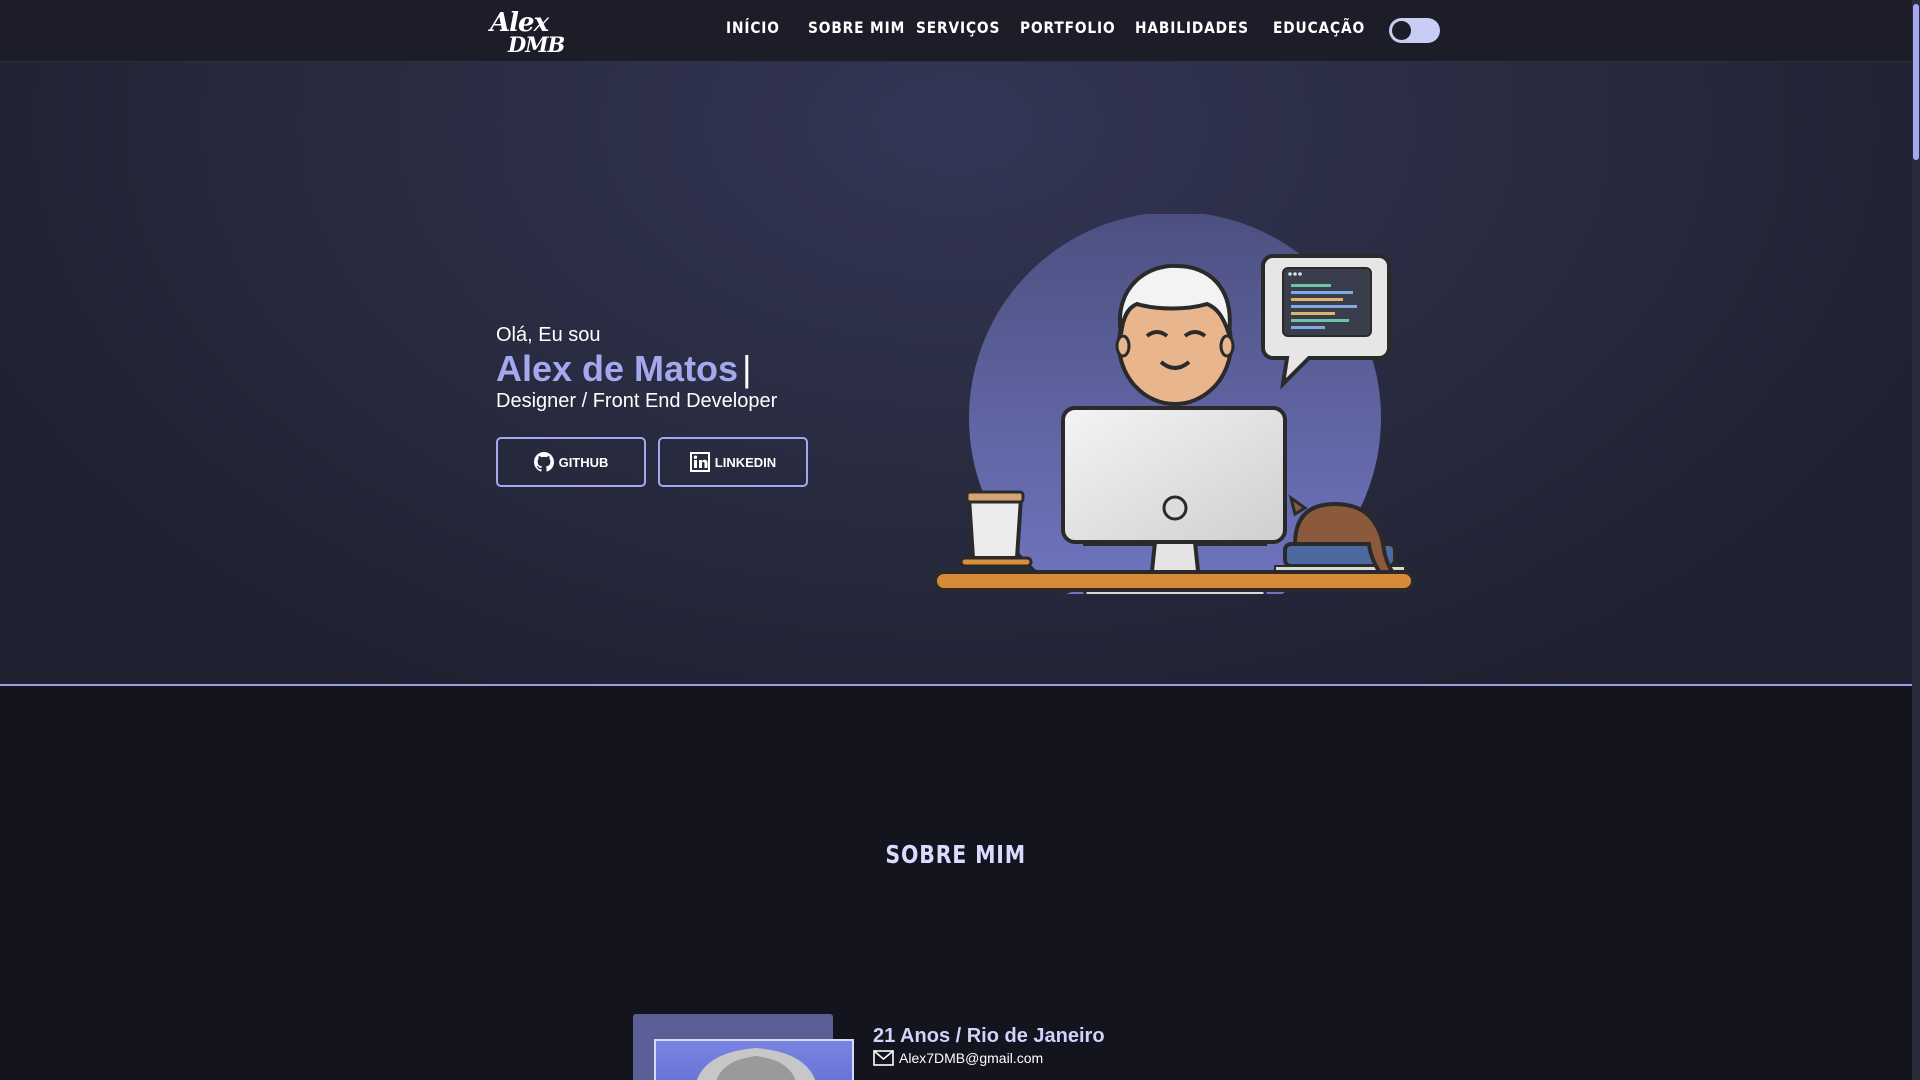 Image resolution: width=1920 pixels, height=1080 pixels. I want to click on nav-servicos: SERVIÇOS, so click(957, 31).